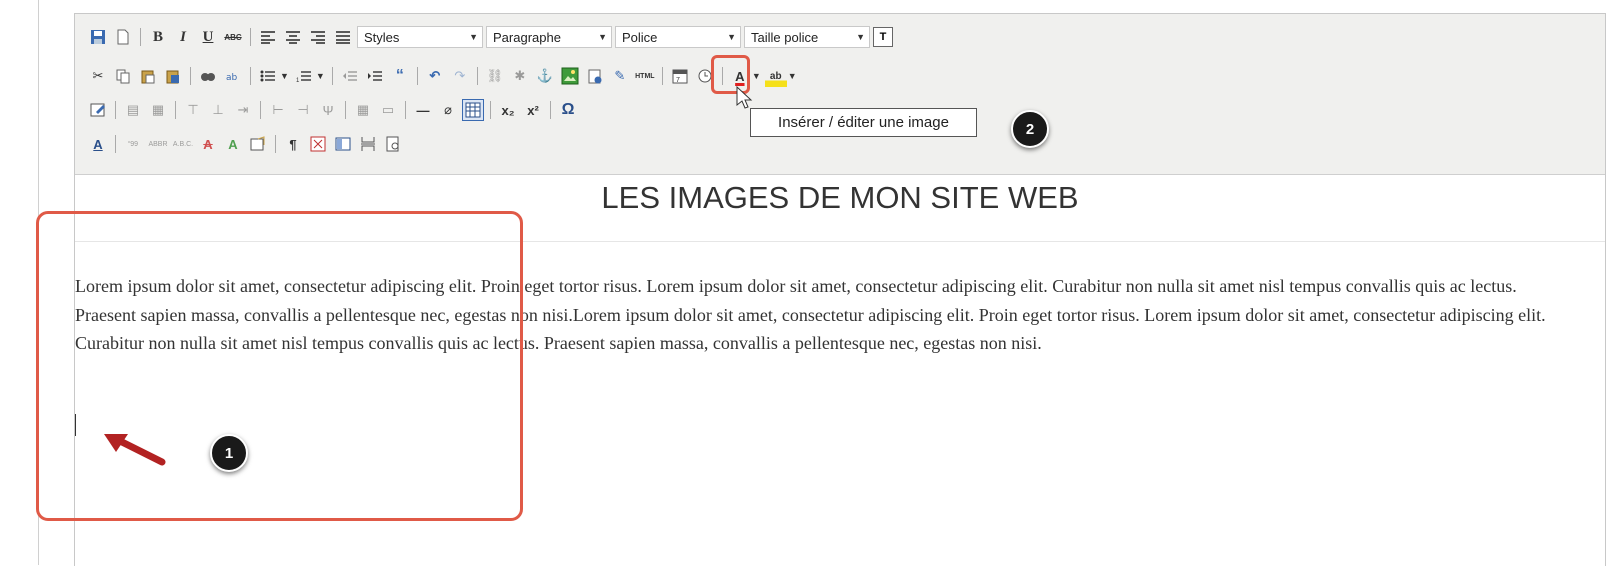 Image resolution: width=1619 pixels, height=566 pixels. Describe the element at coordinates (278, 110) in the screenshot. I see `insert-col-before-icon: ⊢` at that location.